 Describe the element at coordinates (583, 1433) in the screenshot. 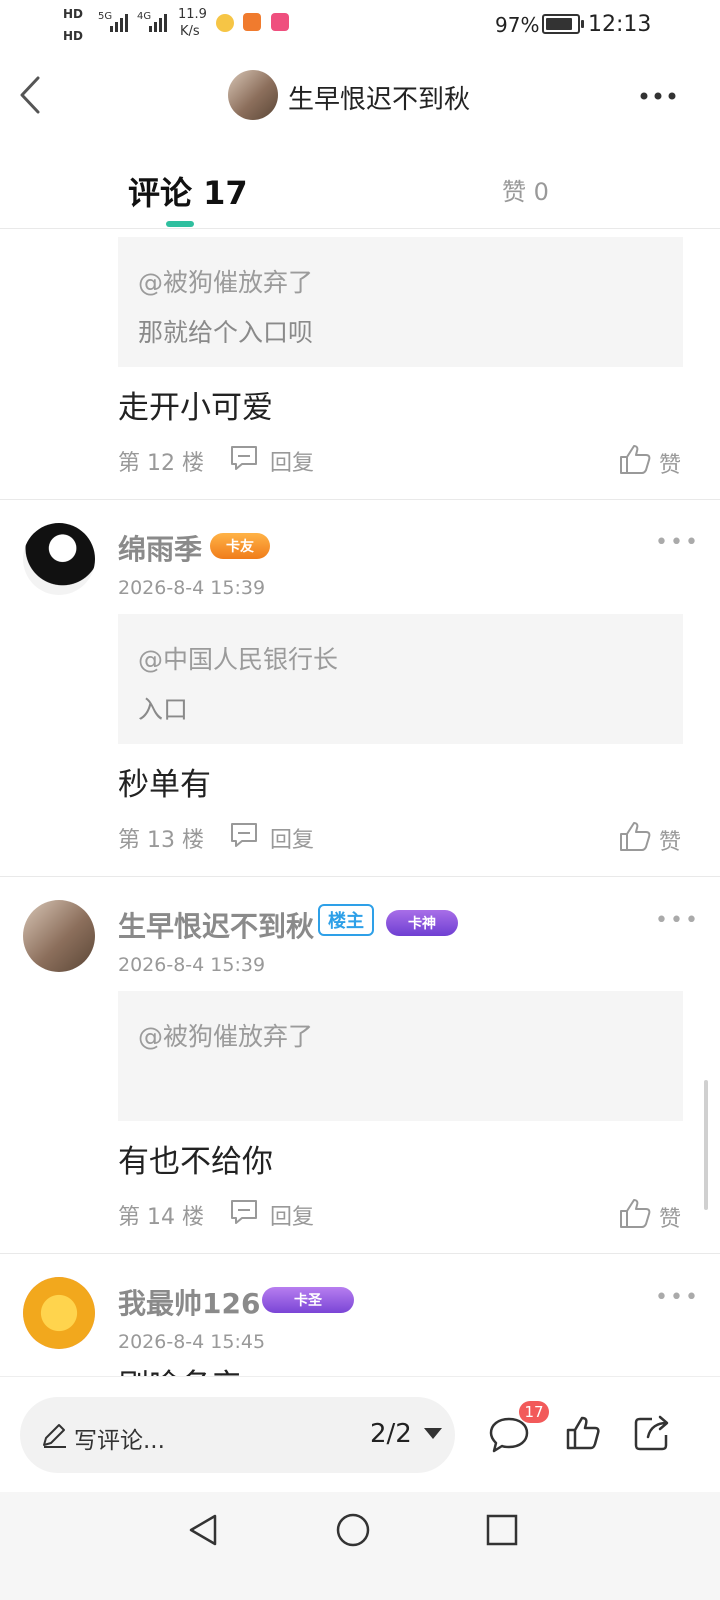

I see `like-icon` at that location.